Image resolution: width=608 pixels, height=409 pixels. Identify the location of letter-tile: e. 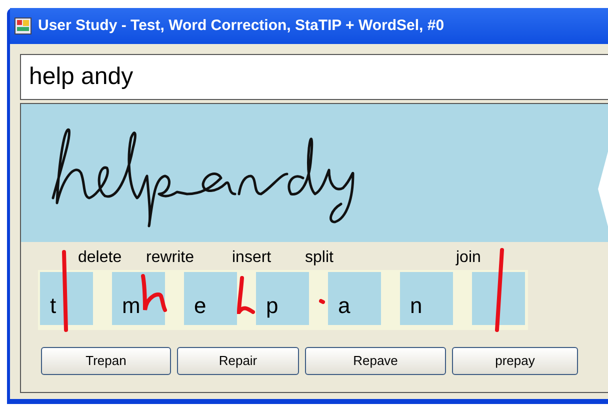
(210, 298).